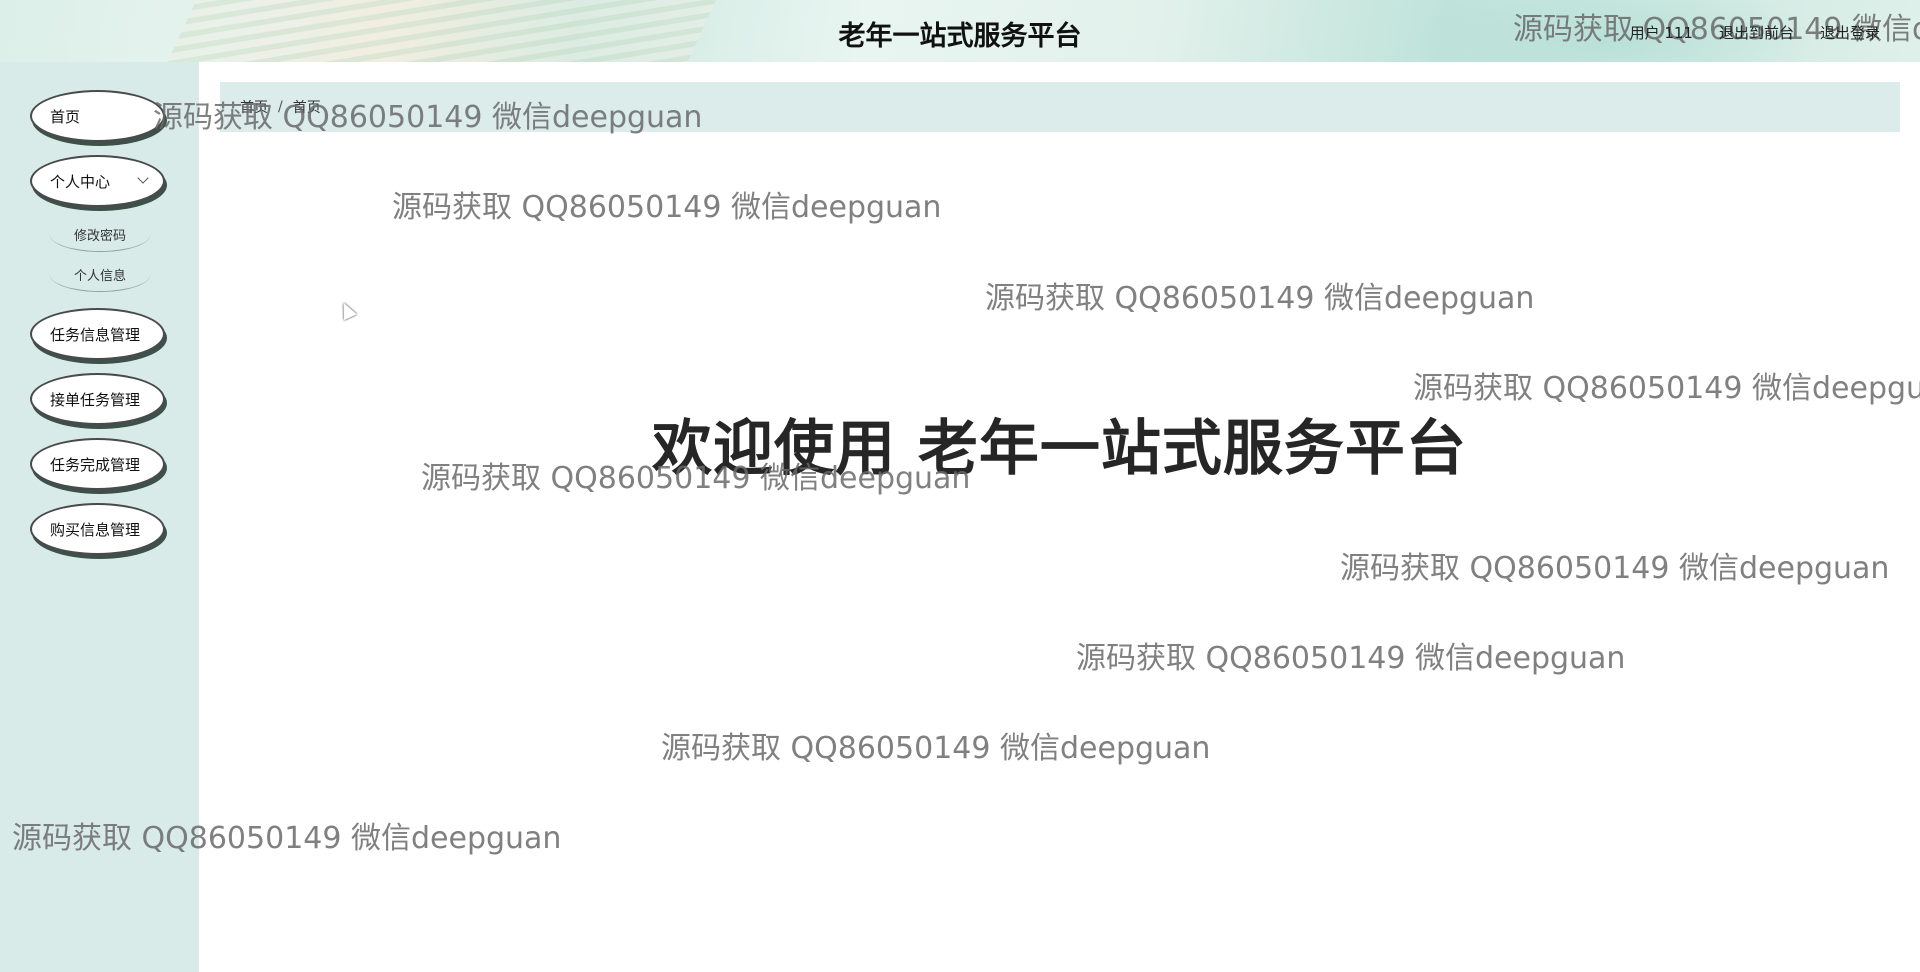 This screenshot has height=972, width=1920. I want to click on sidebar-subitem-label: 个人信息, so click(99, 276).